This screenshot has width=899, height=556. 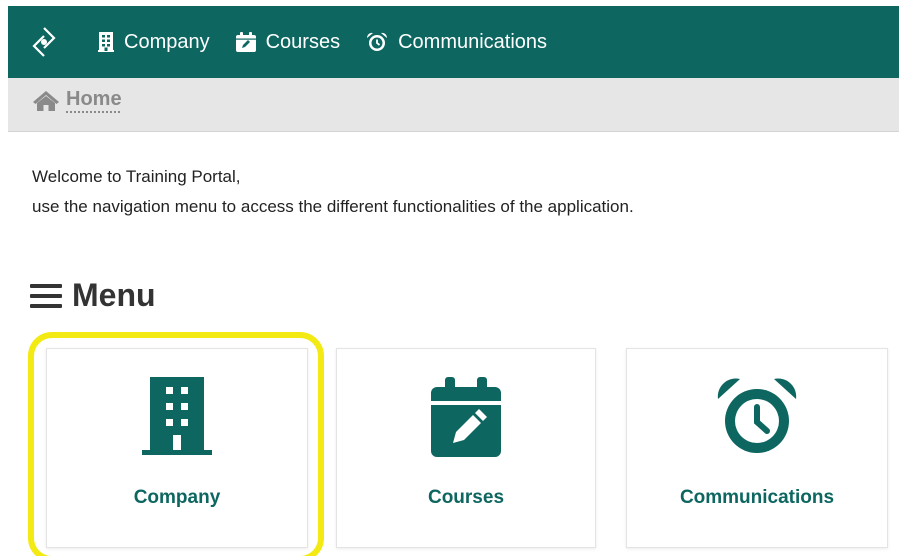 What do you see at coordinates (757, 497) in the screenshot?
I see `menu-card-communications-label: Communications` at bounding box center [757, 497].